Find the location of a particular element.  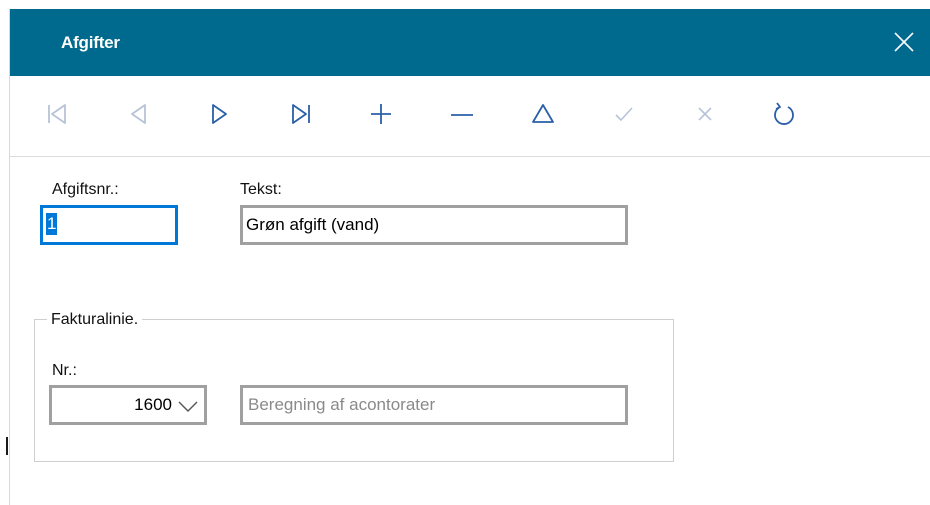

afgiftsnr-label: Afgiftsnr.: is located at coordinates (85, 189).